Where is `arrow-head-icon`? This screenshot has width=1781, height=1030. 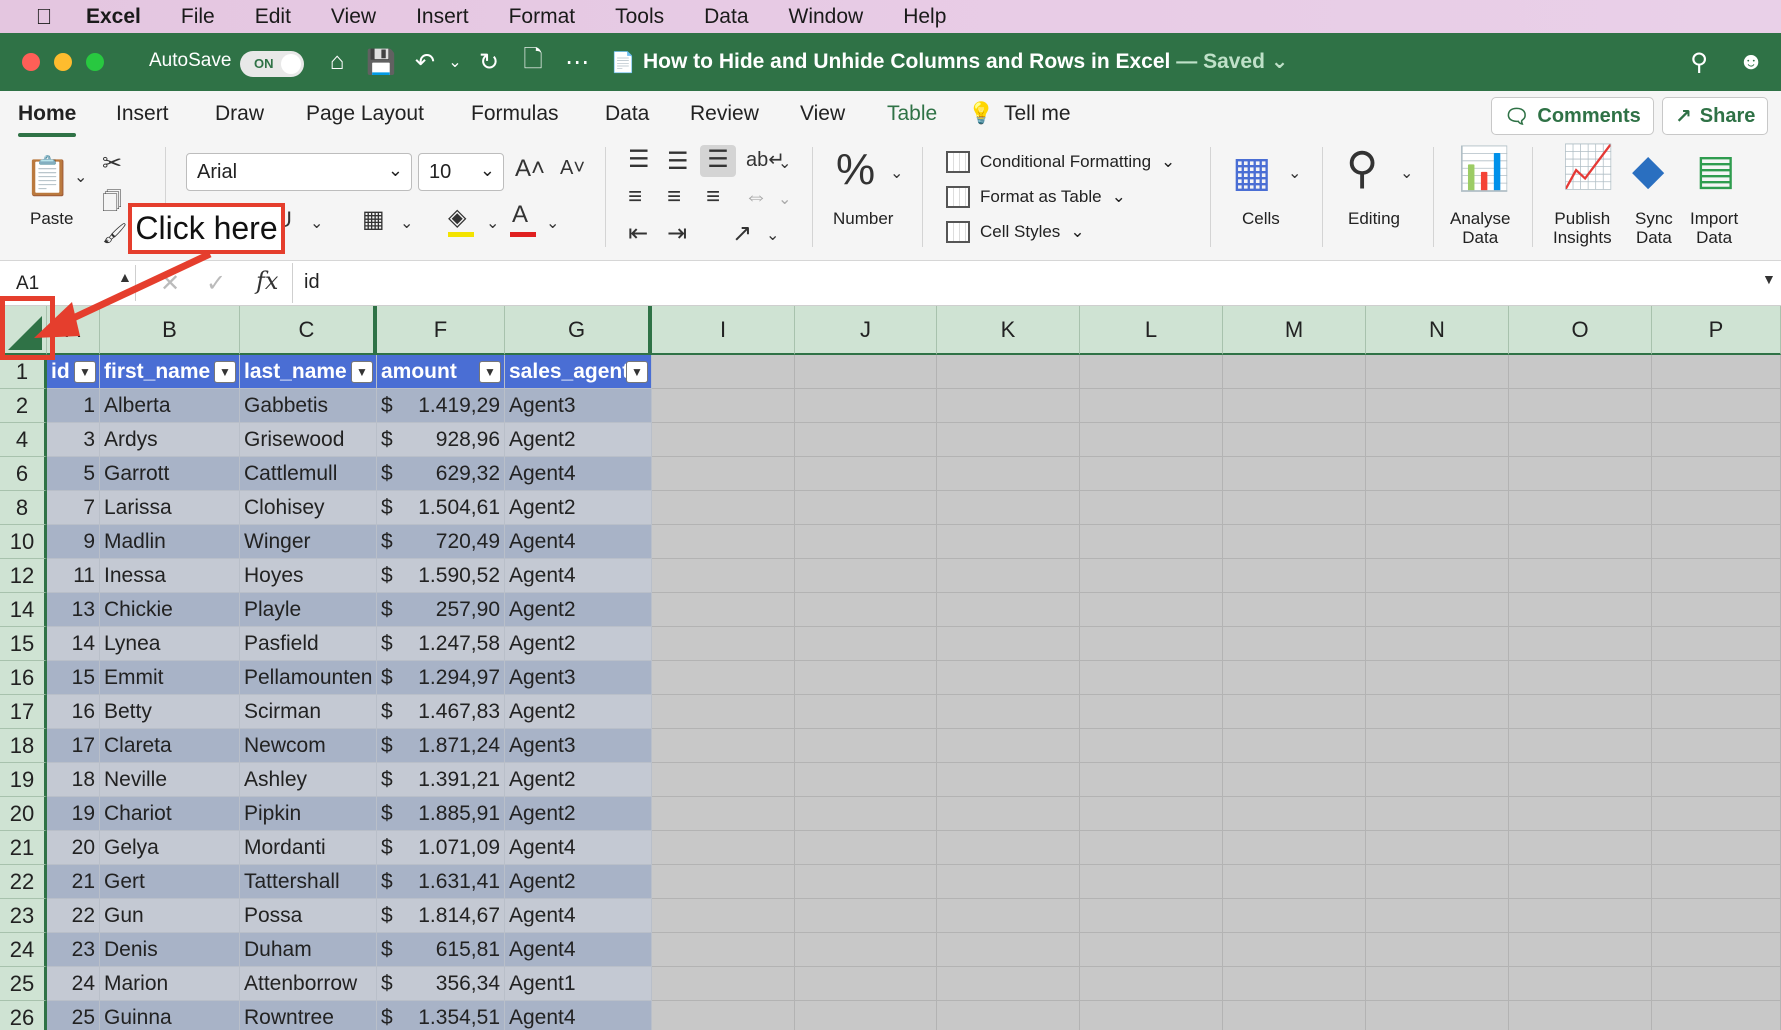
arrow-head-icon is located at coordinates (57, 320).